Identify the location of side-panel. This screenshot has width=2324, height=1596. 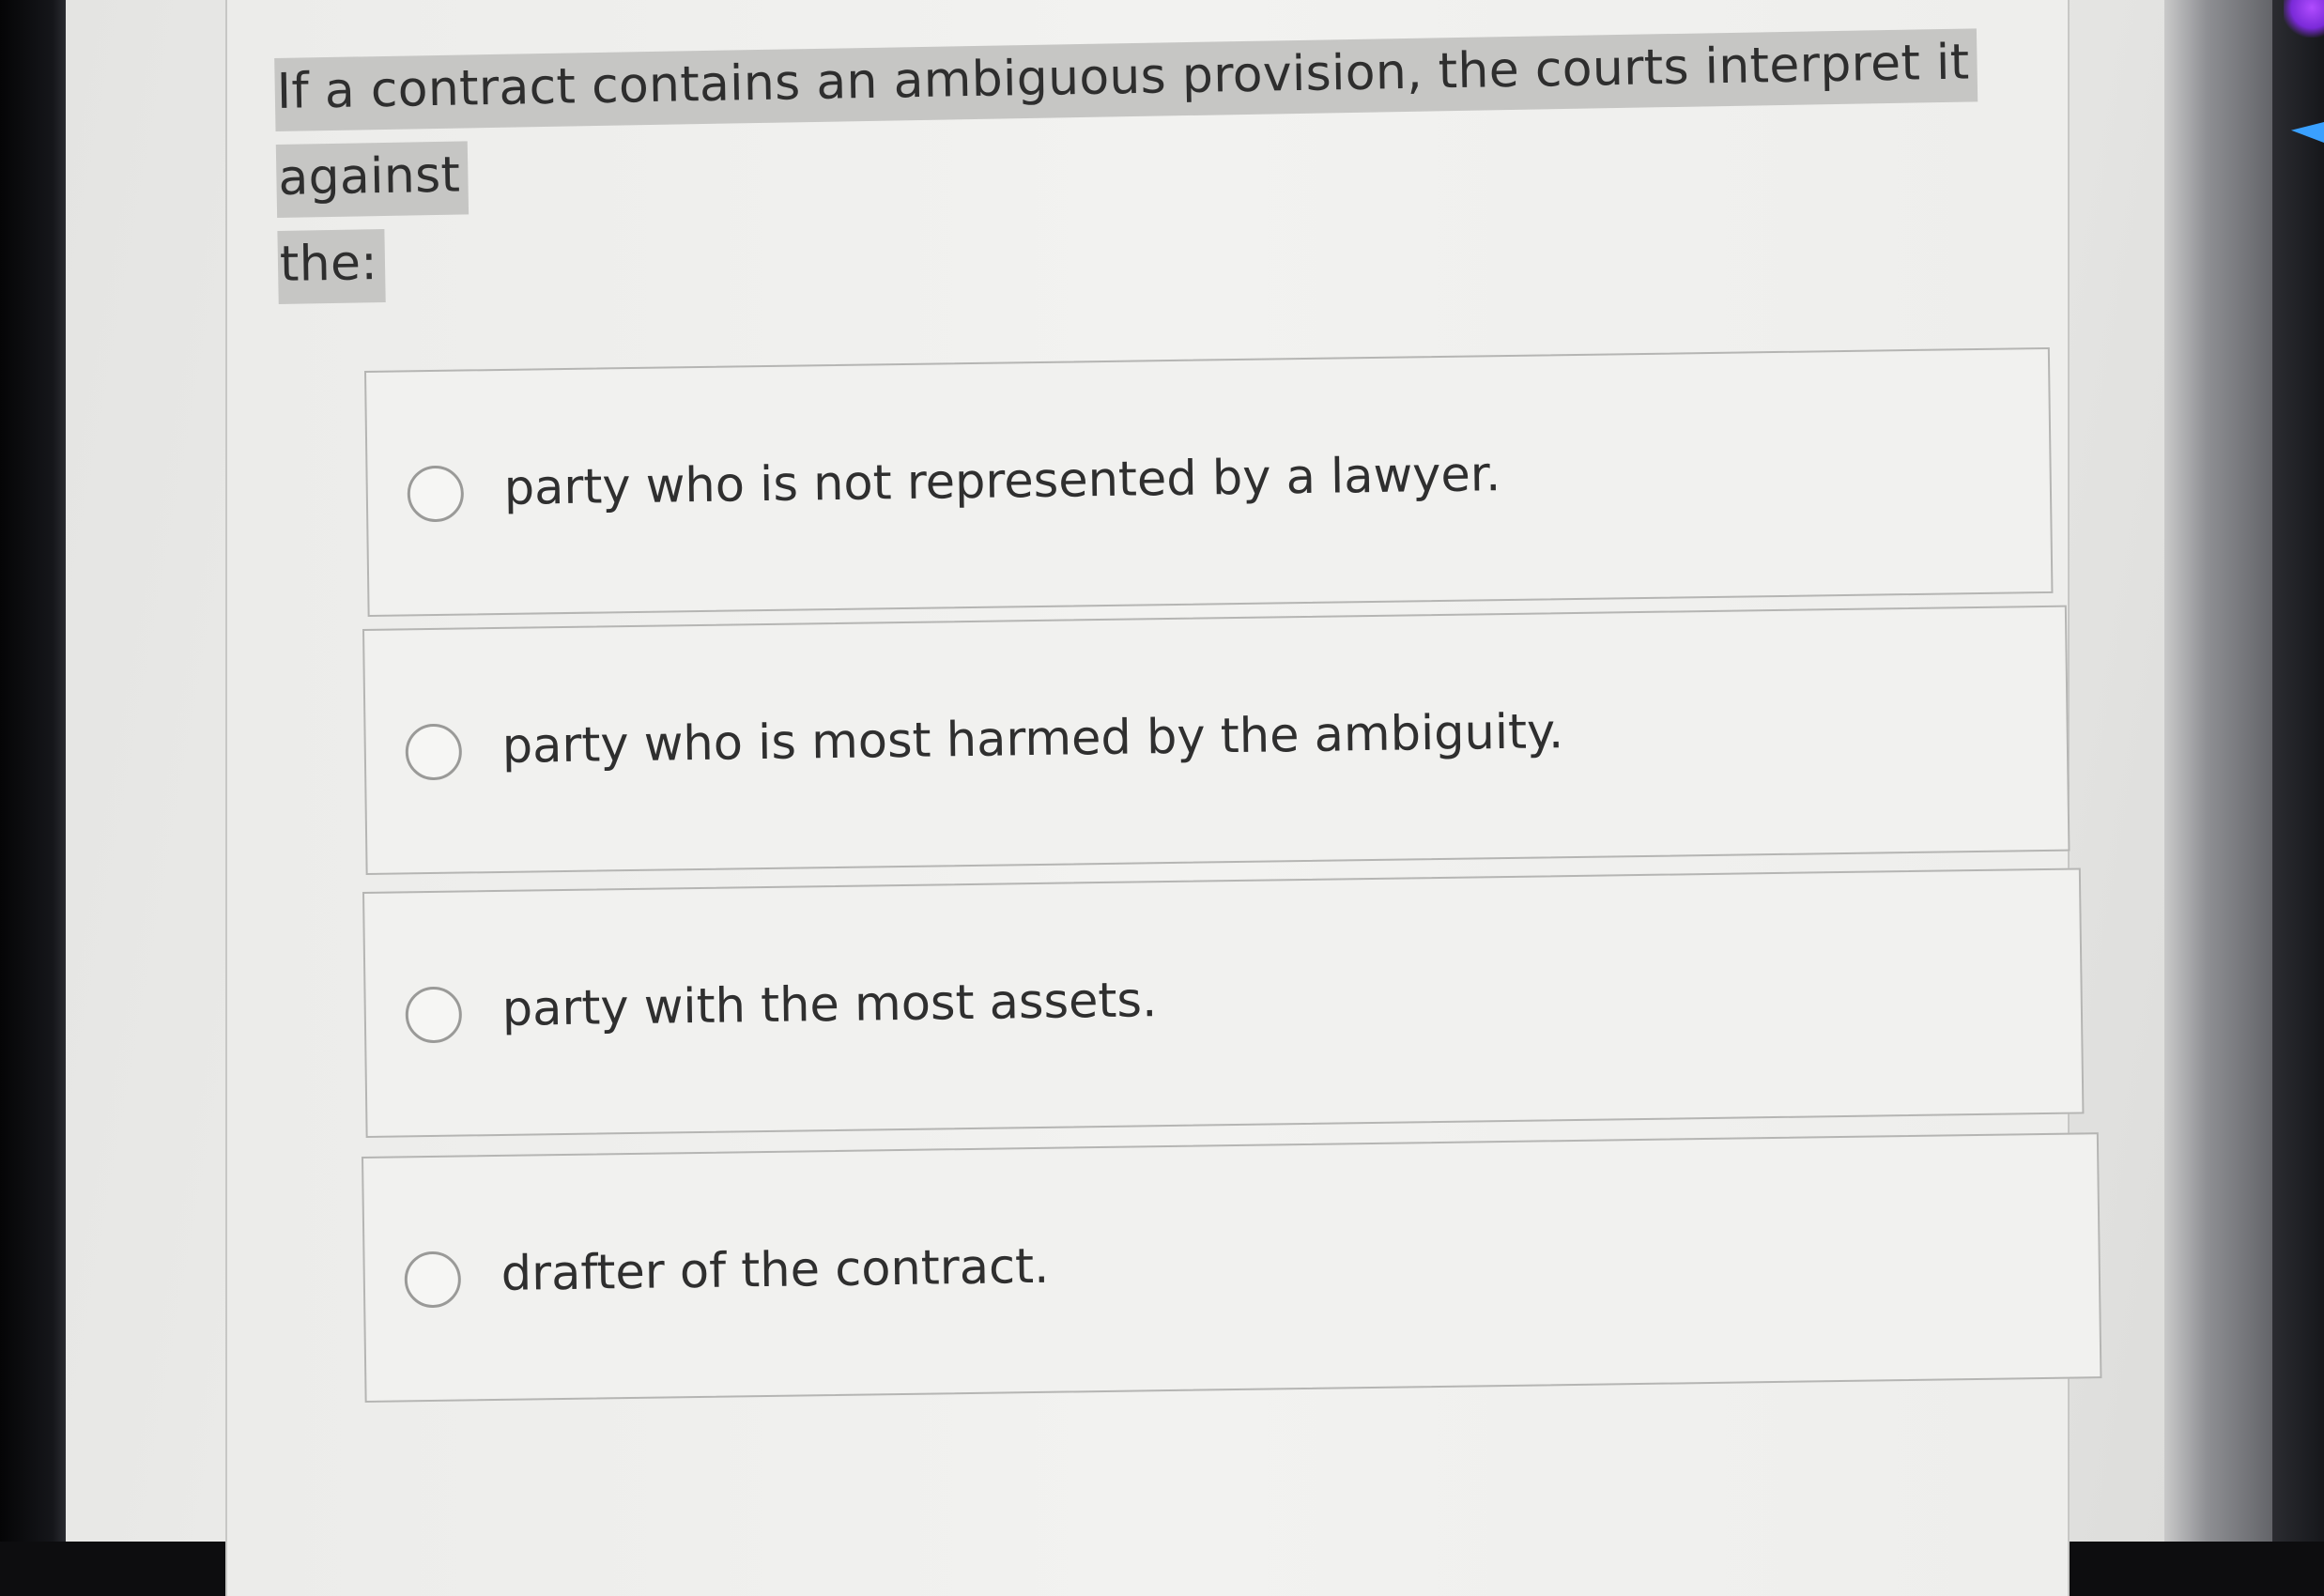
(2225, 771).